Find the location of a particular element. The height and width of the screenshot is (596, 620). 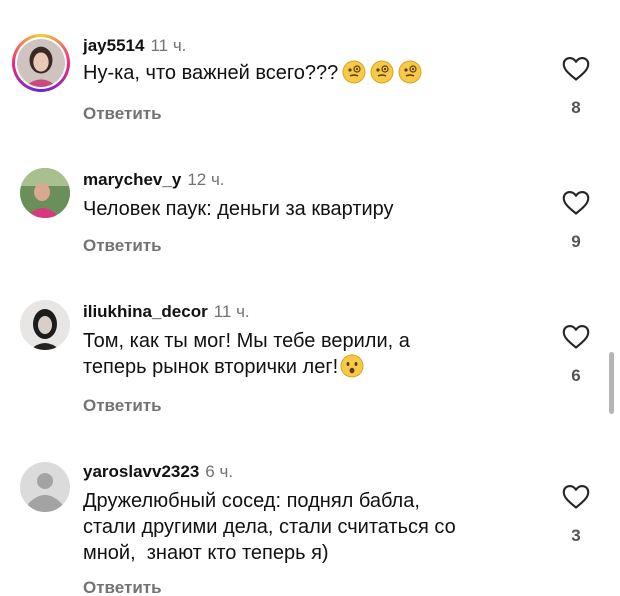

comment-text-line: теперь рынок вторички лег! is located at coordinates (211, 367).